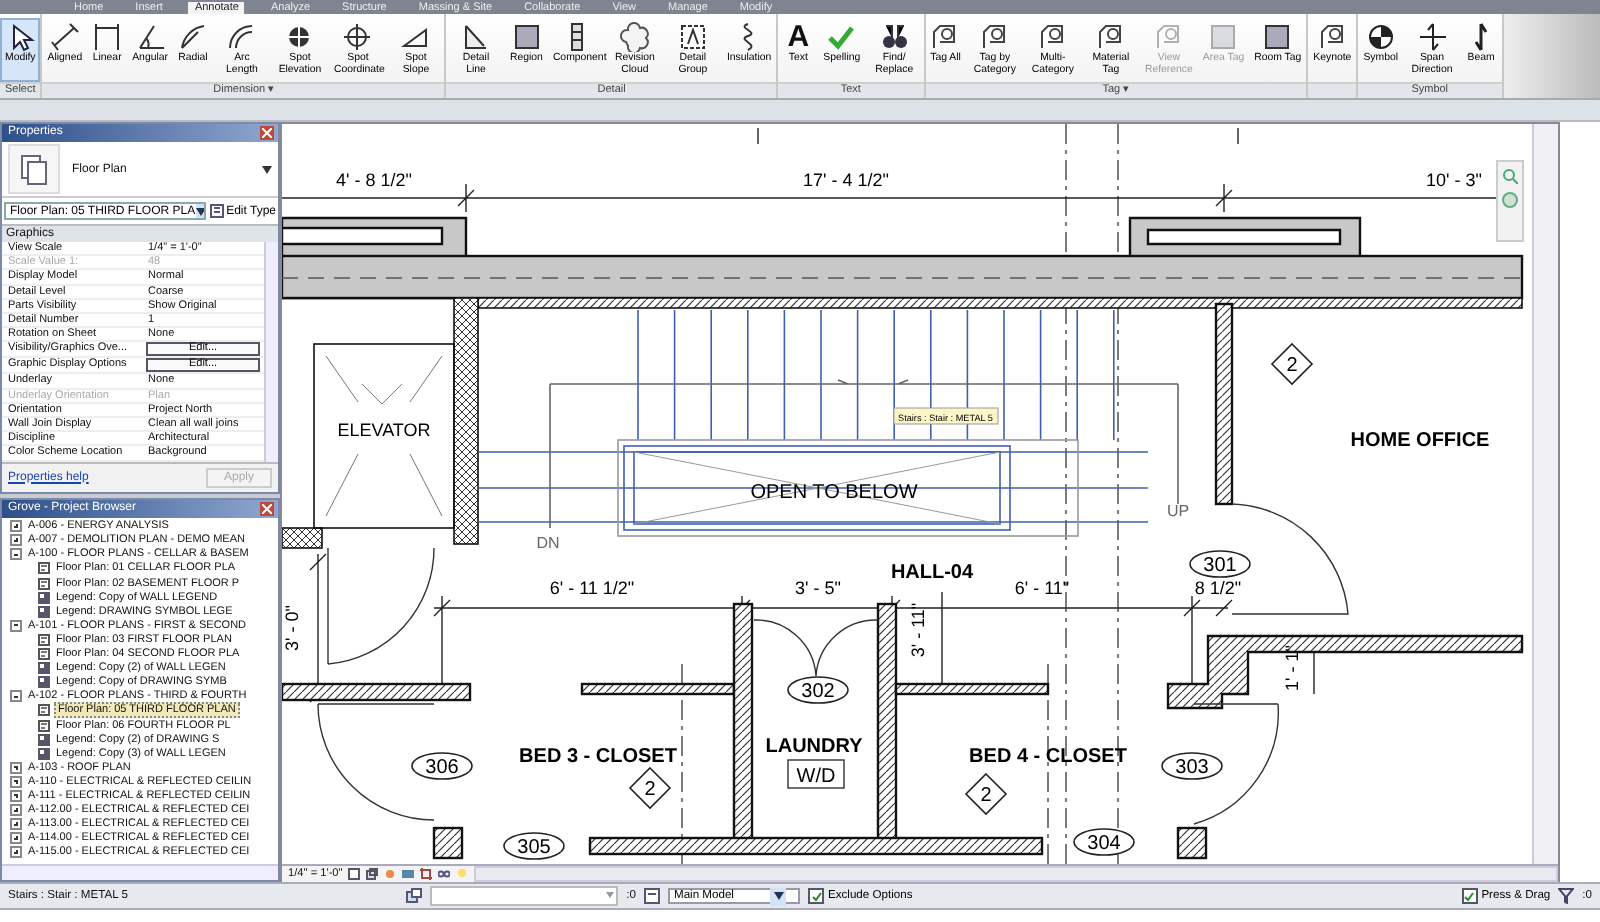 This screenshot has height=922, width=1600. Describe the element at coordinates (1454, 180) in the screenshot. I see `dimension-label: 10' - 3"` at that location.